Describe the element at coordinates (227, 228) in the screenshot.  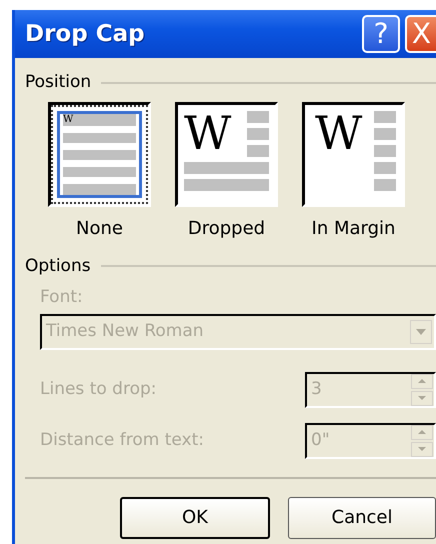
I see `option-label: Dropped` at that location.